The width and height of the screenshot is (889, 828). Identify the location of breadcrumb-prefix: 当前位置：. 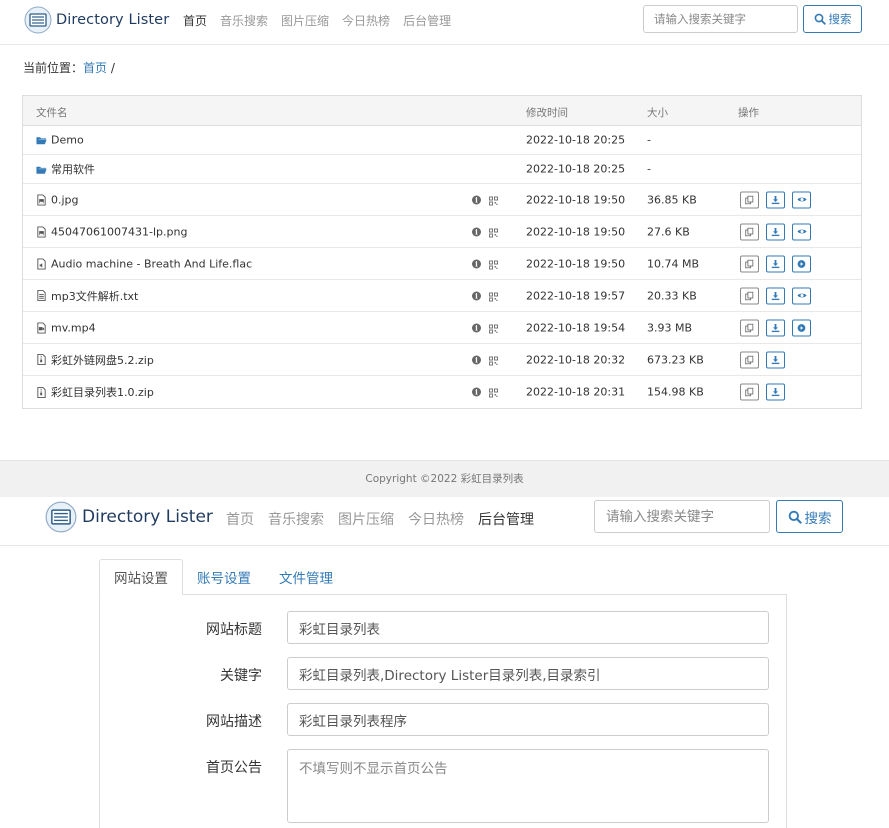
(53, 68).